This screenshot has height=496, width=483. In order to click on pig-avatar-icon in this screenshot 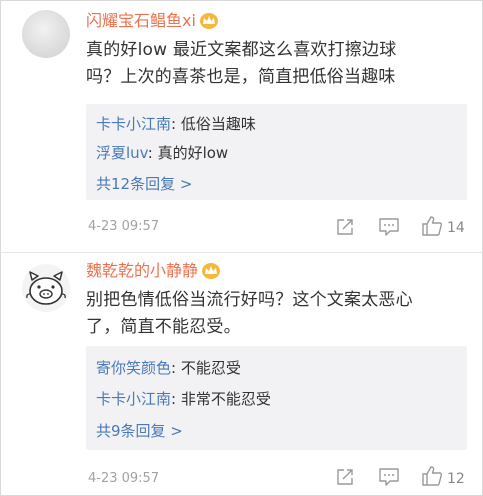, I will do `click(46, 288)`.